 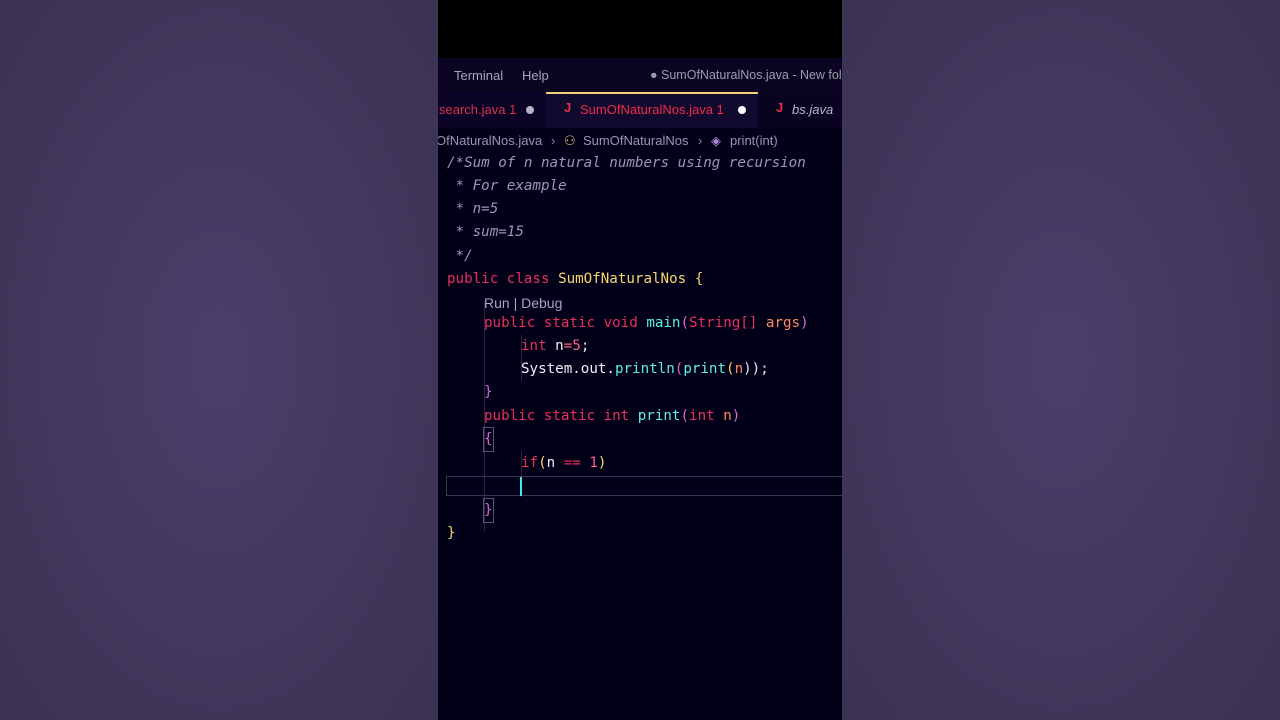 I want to click on tab-label: search.java 1, so click(x=478, y=109).